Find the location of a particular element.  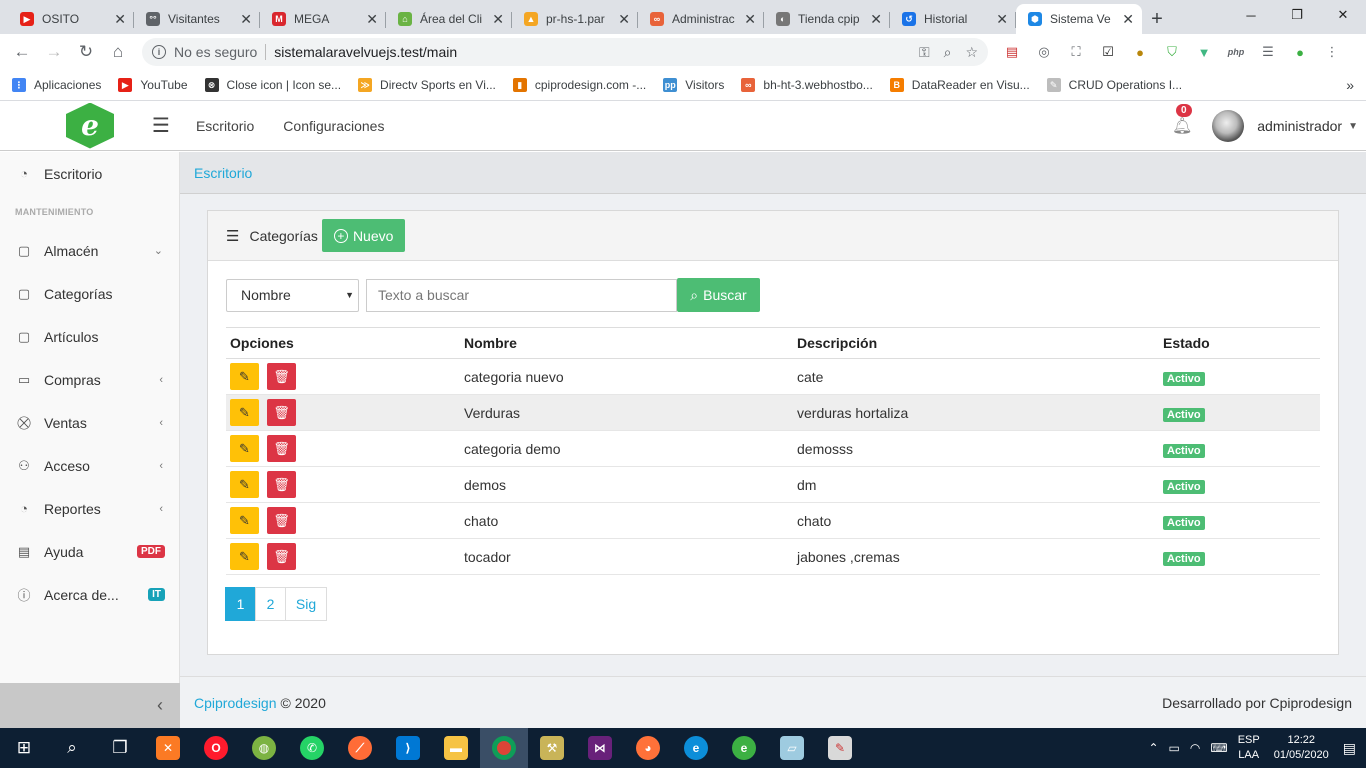

browser-tab: M MEGA ✕ is located at coordinates (323, 19).